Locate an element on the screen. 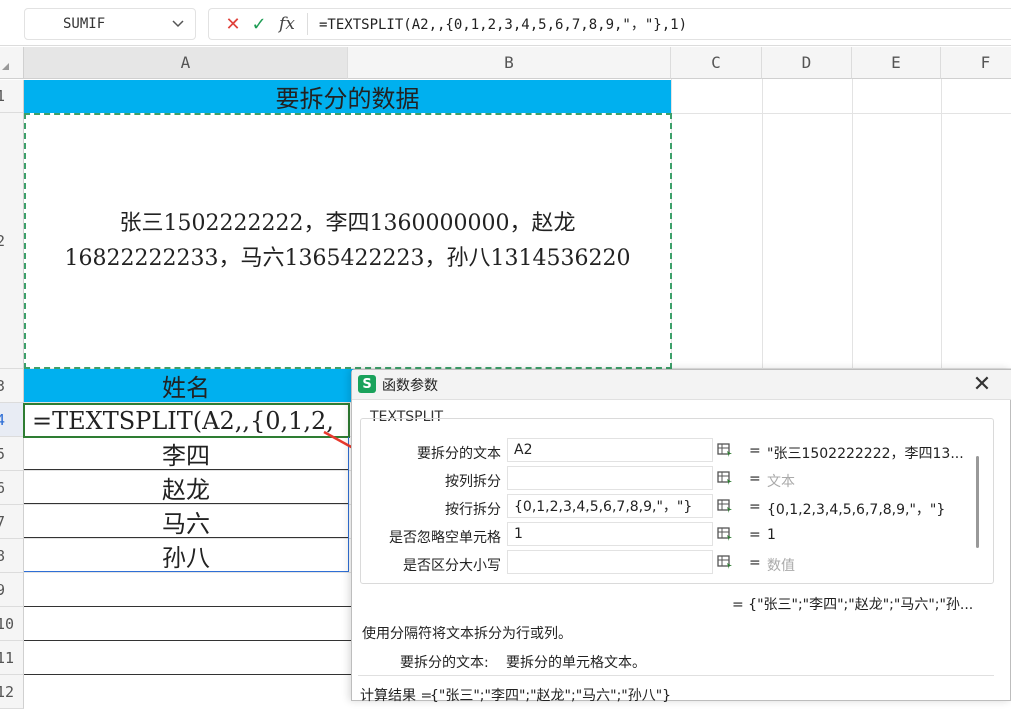 The image size is (1011, 709). row-header-1: 1 is located at coordinates (12, 96).